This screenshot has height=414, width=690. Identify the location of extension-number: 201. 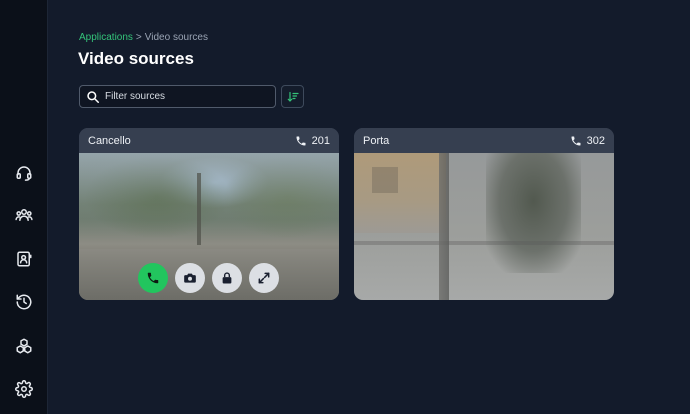
(320, 140).